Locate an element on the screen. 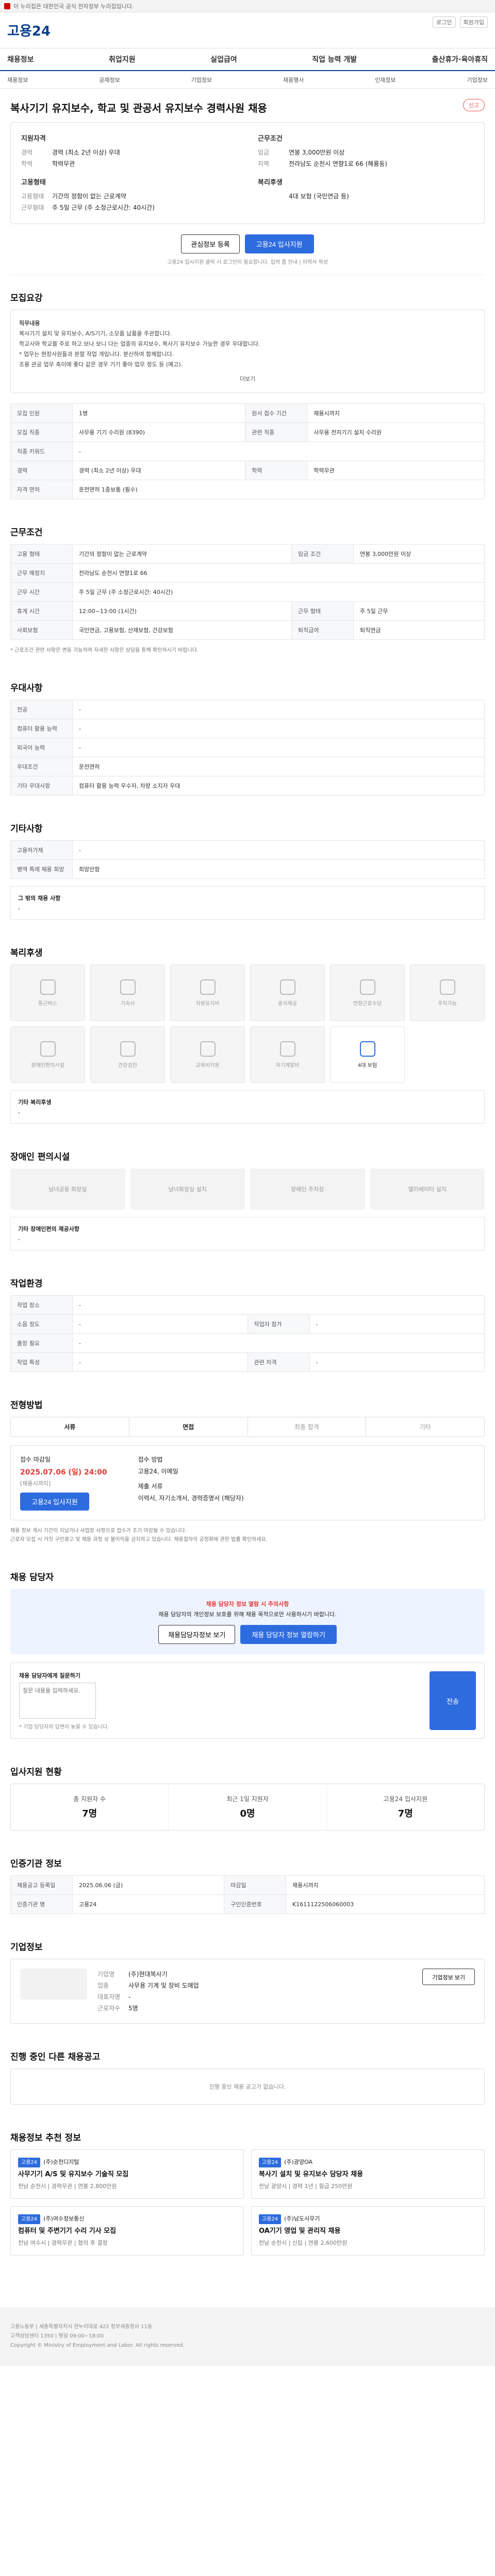 This screenshot has width=495, height=2576. subnav-item-2: 공채정보 is located at coordinates (109, 80).